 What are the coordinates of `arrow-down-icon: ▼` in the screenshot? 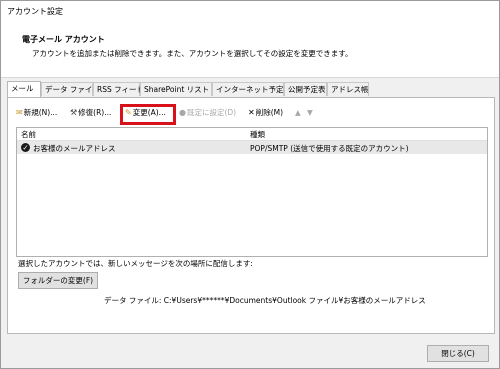 It's located at (310, 113).